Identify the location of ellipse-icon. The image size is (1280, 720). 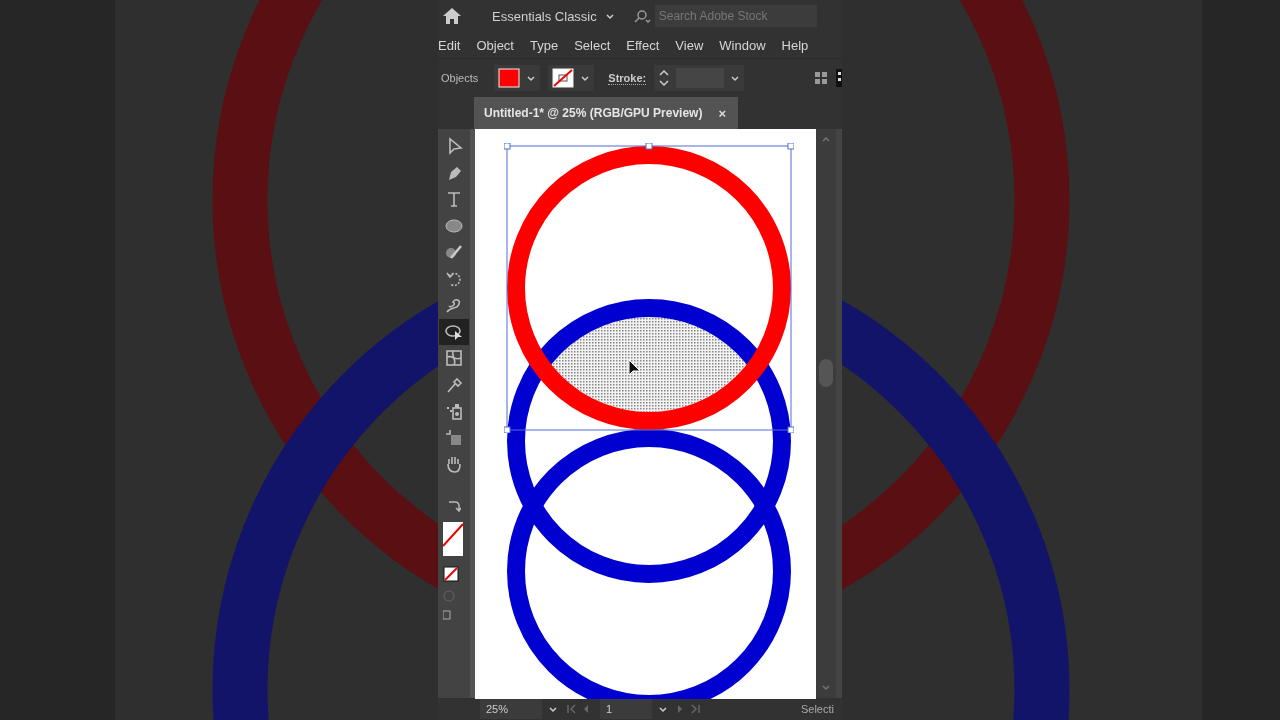
(454, 225).